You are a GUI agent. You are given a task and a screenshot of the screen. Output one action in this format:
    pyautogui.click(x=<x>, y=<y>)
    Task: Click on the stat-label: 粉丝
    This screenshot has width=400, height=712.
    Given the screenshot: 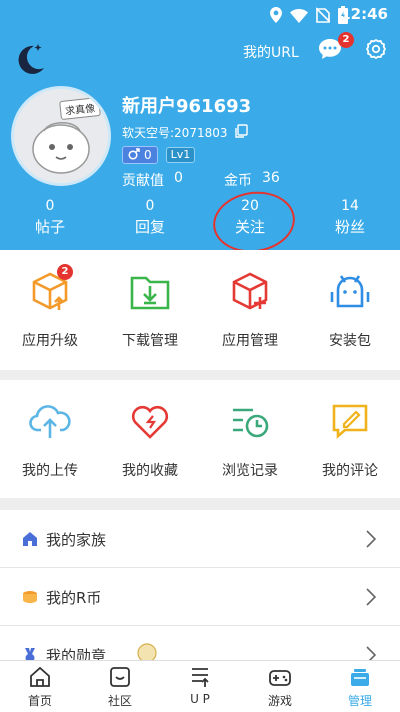 What is the action you would take?
    pyautogui.click(x=349, y=227)
    